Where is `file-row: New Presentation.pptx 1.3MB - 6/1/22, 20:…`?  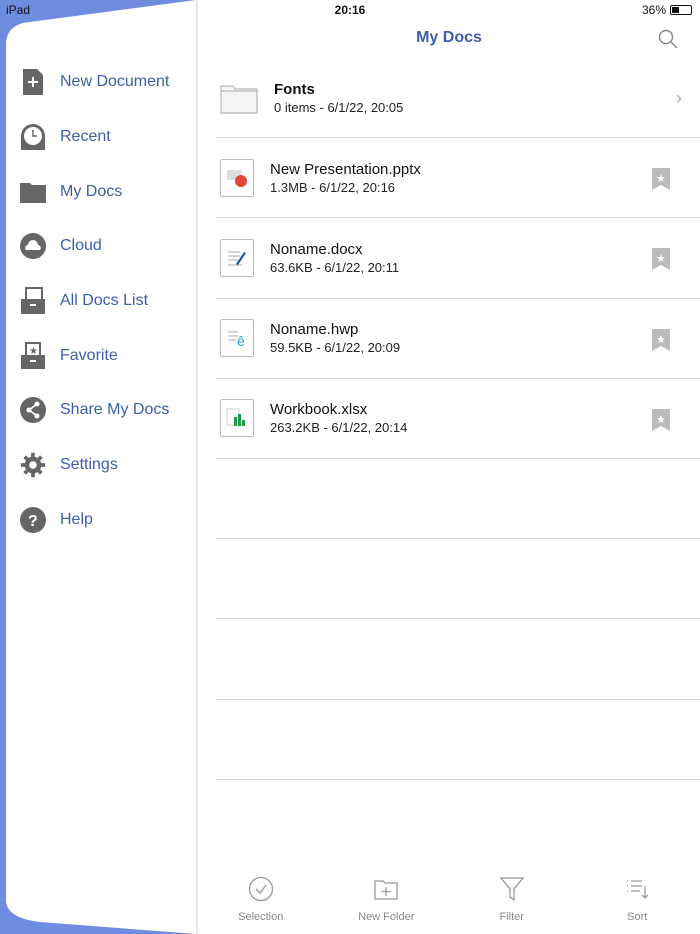
file-row: New Presentation.pptx 1.3MB - 6/1/22, 20:… is located at coordinates (458, 178).